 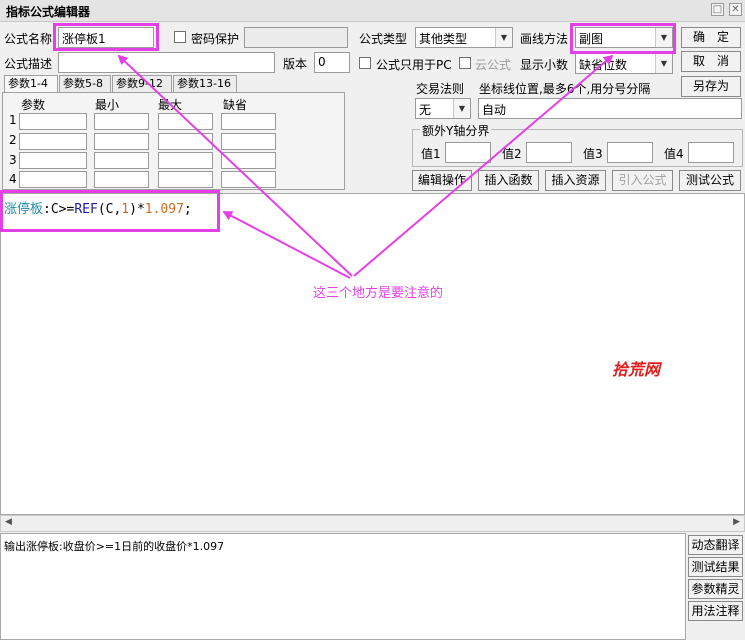 What do you see at coordinates (378, 293) in the screenshot?
I see `annotation-note: 这三个地方是要注意的` at bounding box center [378, 293].